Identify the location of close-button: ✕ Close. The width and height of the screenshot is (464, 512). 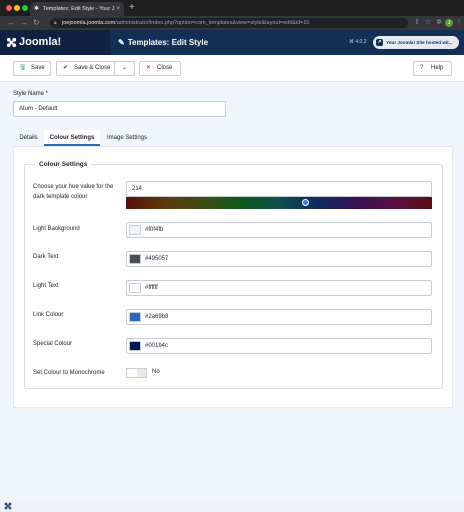
(160, 68).